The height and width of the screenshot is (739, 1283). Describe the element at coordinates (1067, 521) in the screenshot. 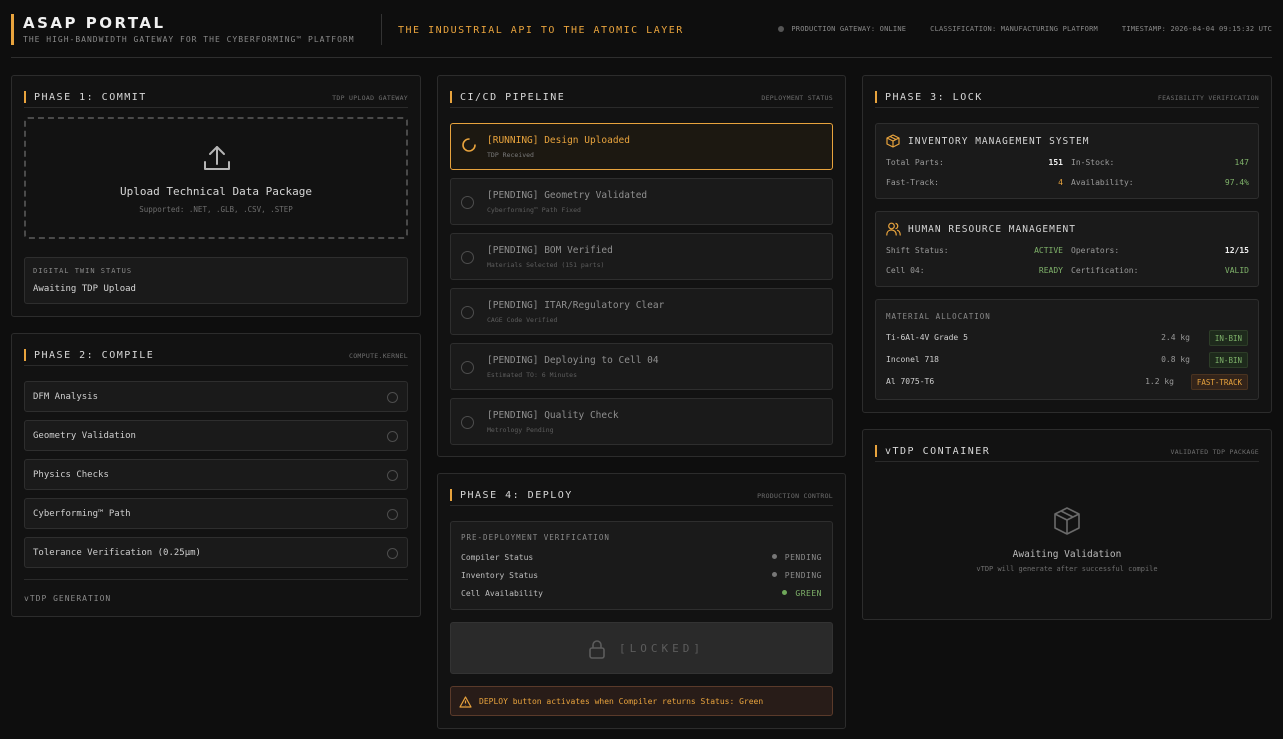

I see `package-icon` at that location.